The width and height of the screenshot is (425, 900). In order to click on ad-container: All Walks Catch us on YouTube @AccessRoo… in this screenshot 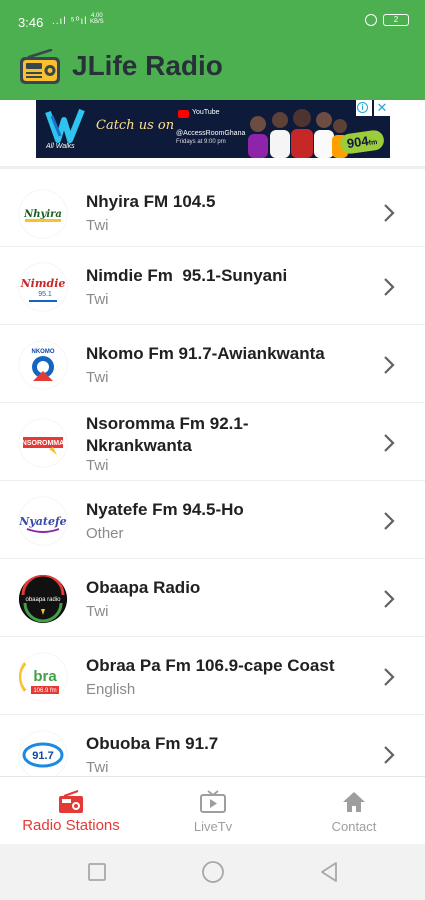, I will do `click(212, 133)`.